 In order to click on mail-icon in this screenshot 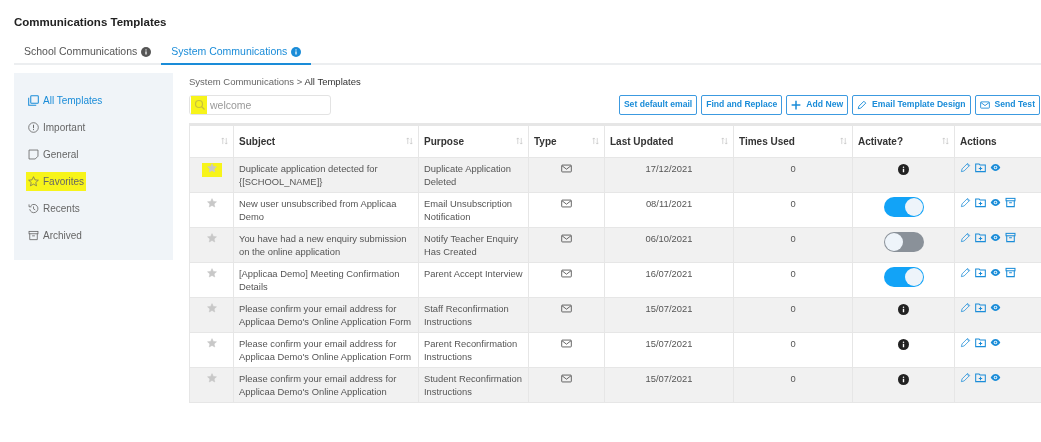, I will do `click(984, 104)`.